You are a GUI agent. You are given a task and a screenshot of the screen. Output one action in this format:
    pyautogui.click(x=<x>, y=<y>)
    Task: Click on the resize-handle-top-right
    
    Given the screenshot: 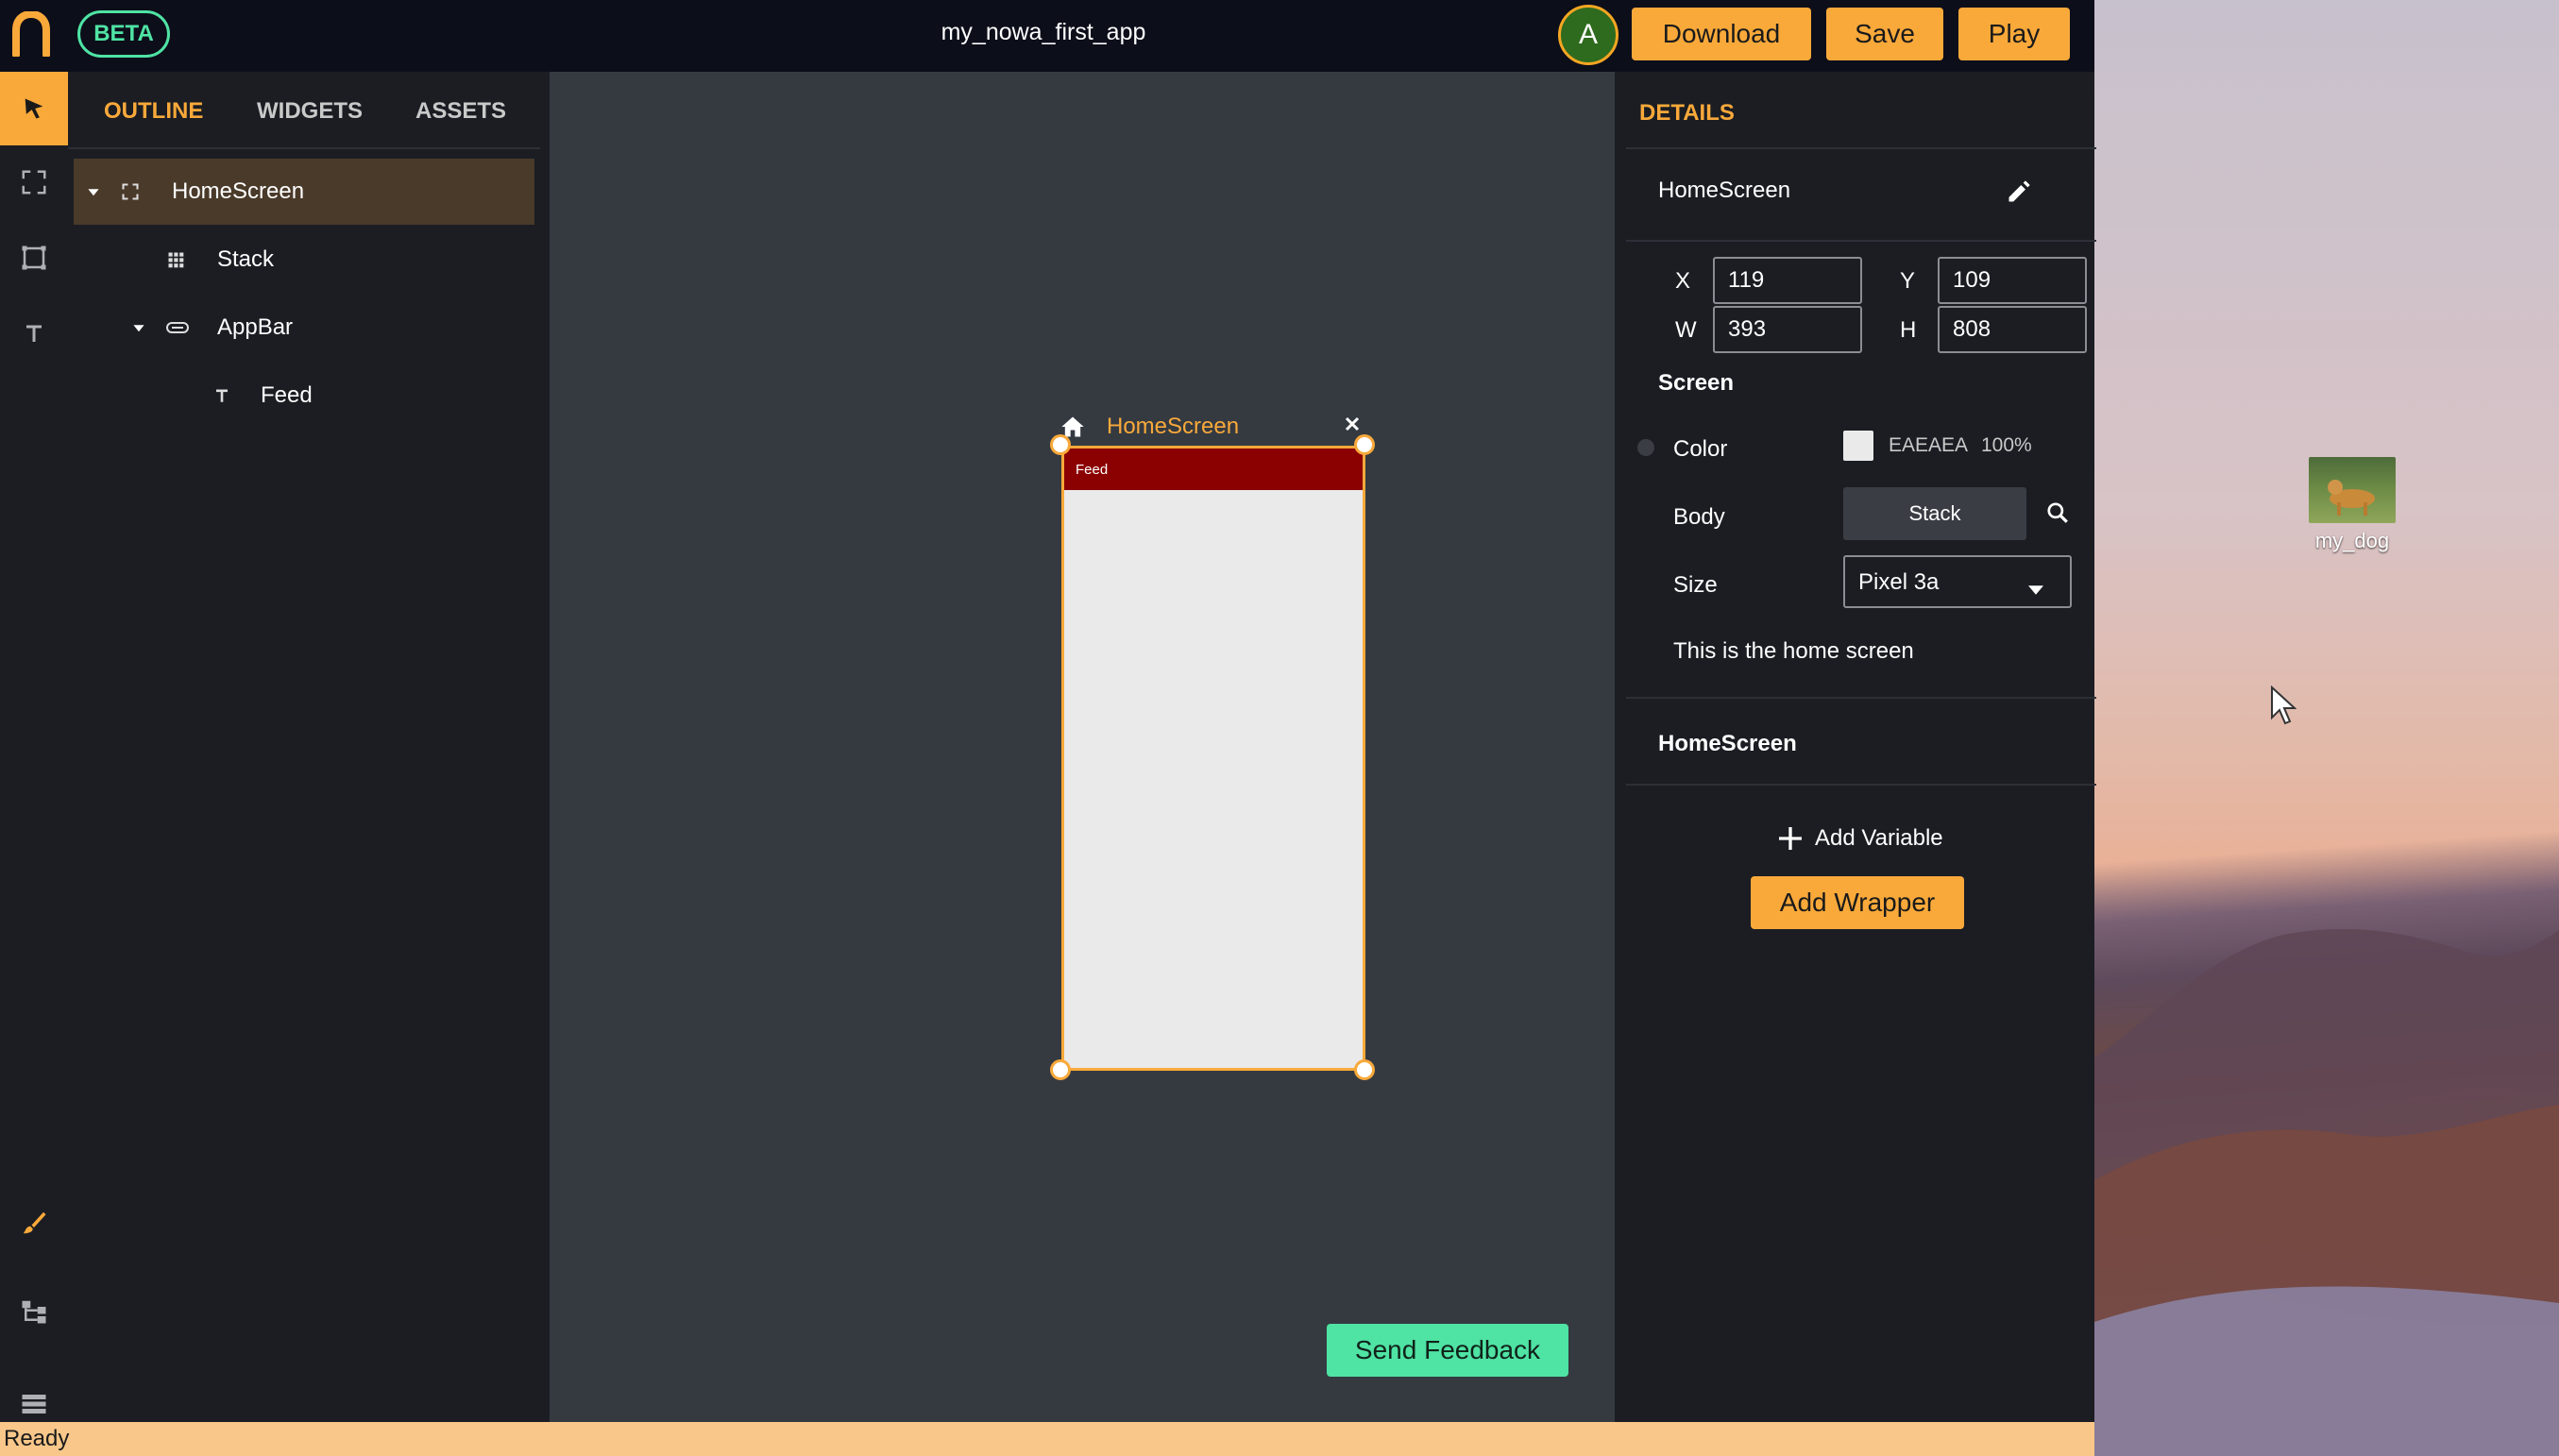 What is the action you would take?
    pyautogui.click(x=1364, y=444)
    